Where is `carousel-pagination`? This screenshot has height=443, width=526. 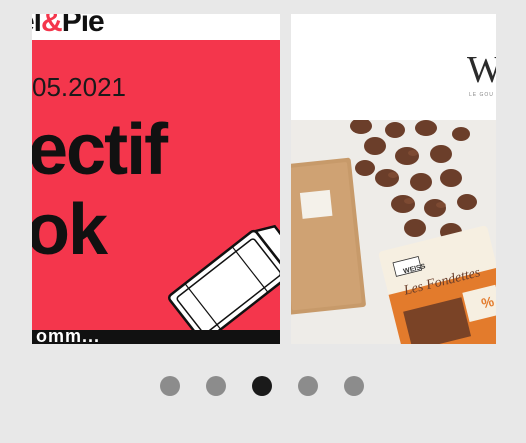
carousel-pagination is located at coordinates (263, 386).